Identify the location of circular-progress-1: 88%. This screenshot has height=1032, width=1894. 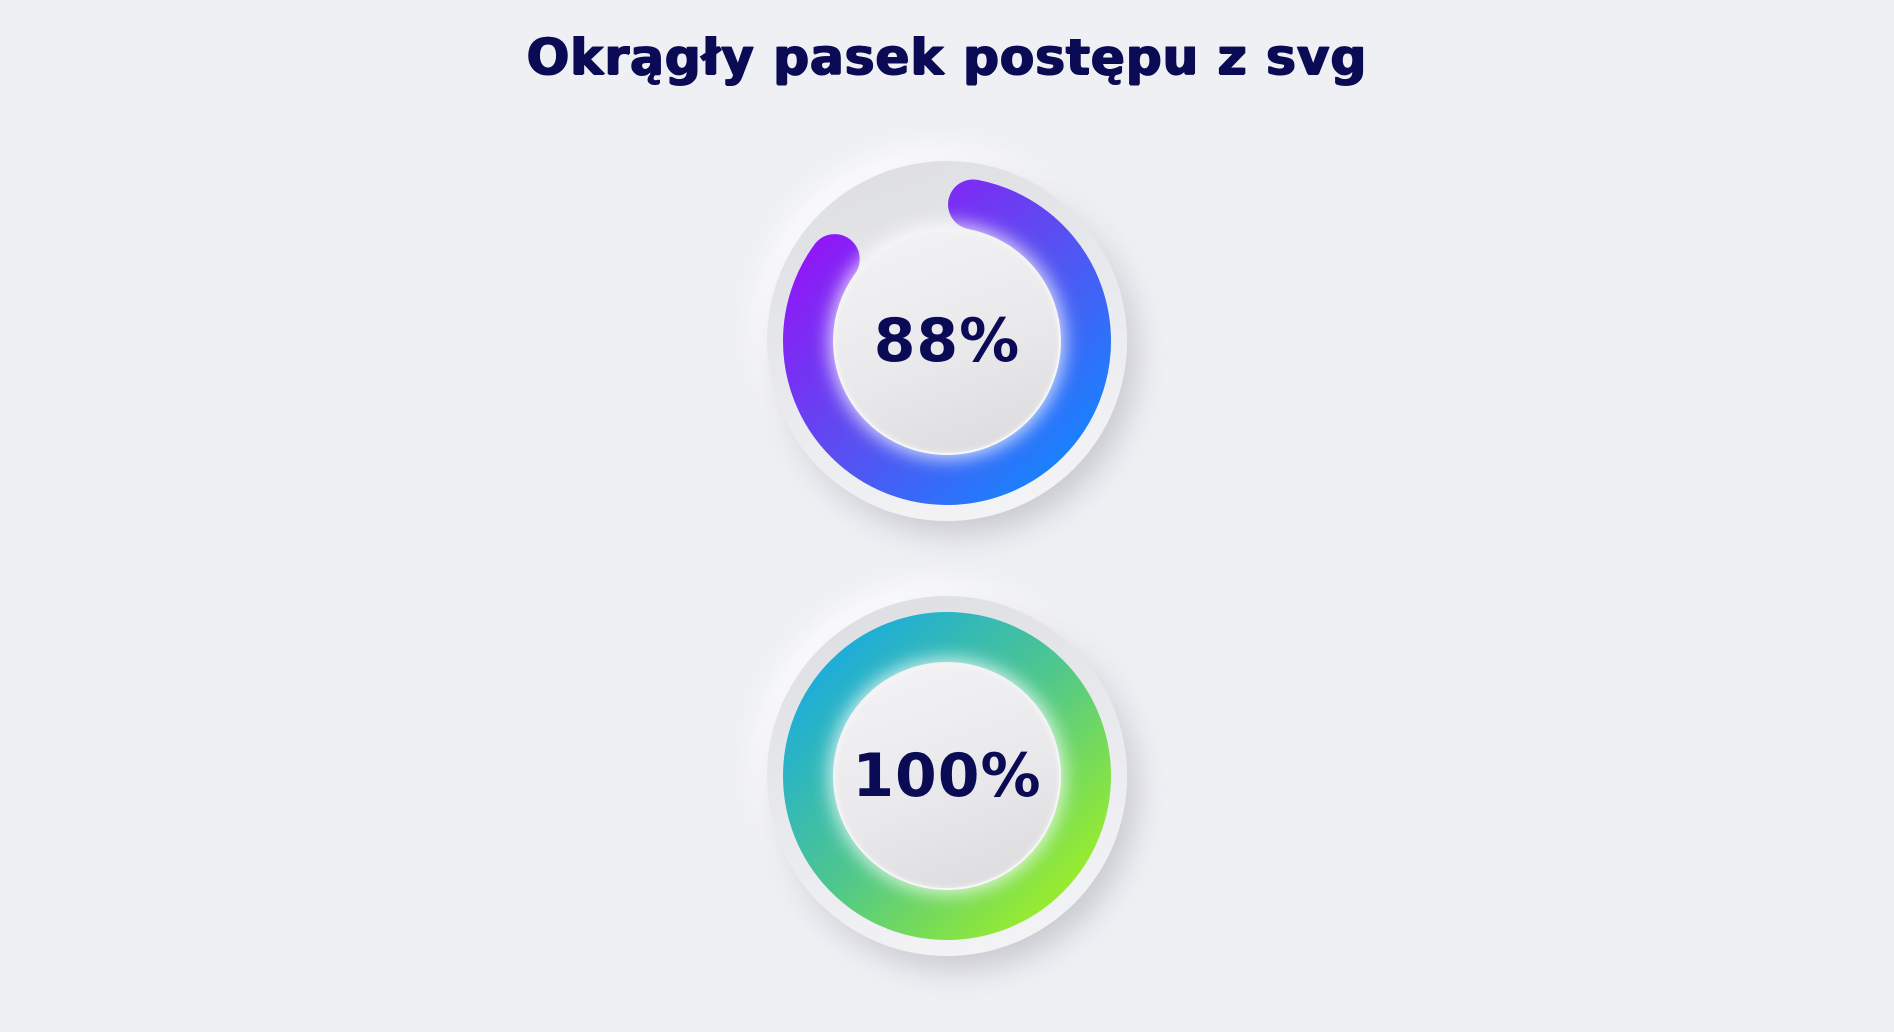
(947, 341).